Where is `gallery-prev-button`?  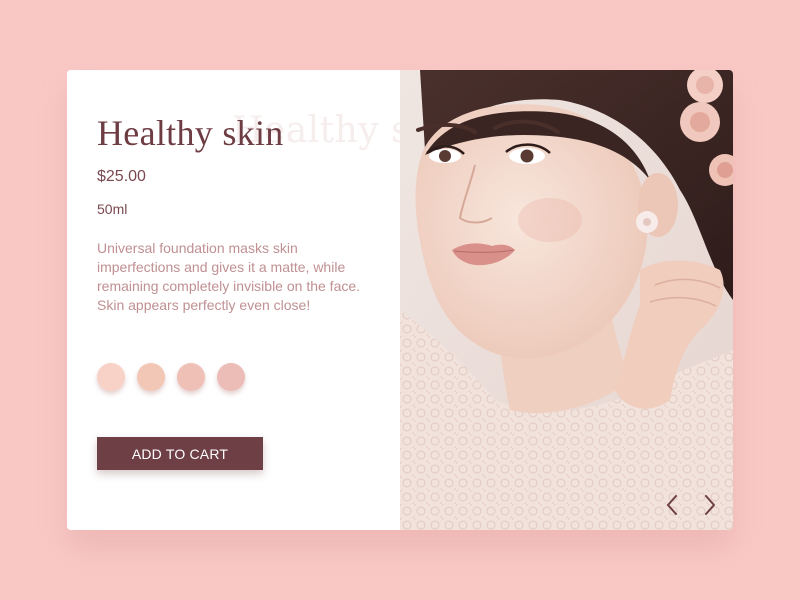
gallery-prev-button is located at coordinates (672, 505).